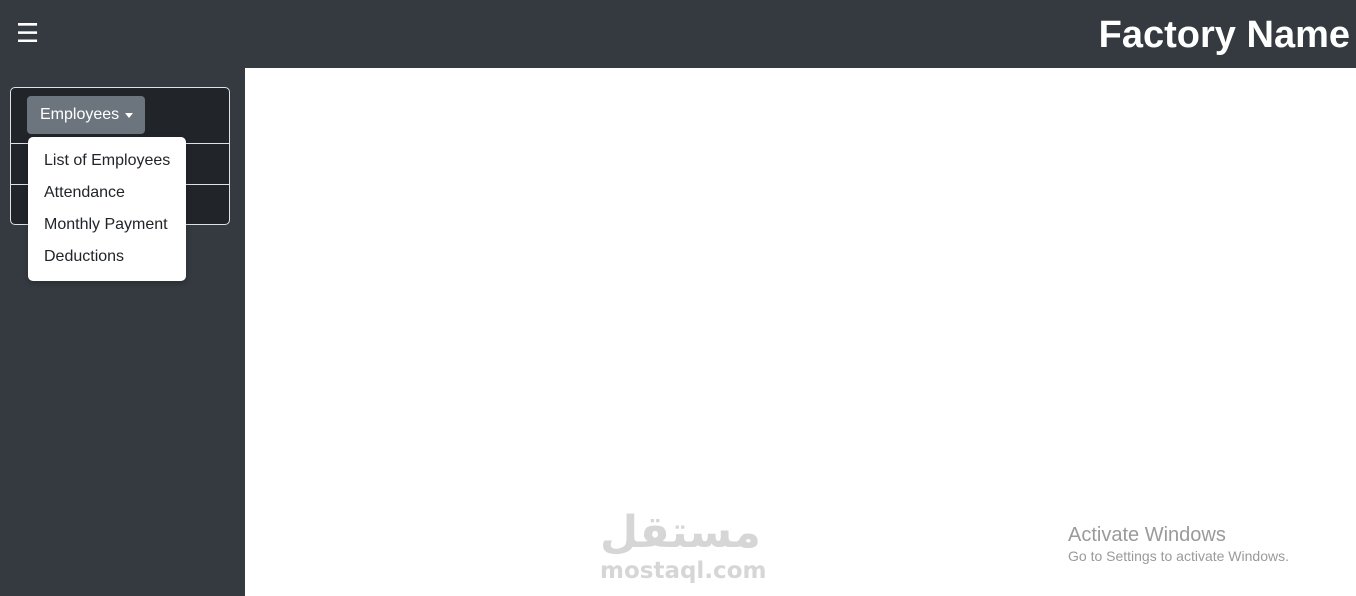 The height and width of the screenshot is (596, 1356). I want to click on menu-item-deductions: Deductions, so click(84, 257).